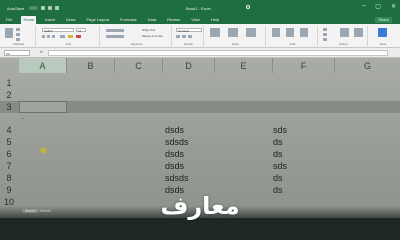 This screenshot has width=400, height=240. I want to click on editing-group: Editing, so click(344, 36).